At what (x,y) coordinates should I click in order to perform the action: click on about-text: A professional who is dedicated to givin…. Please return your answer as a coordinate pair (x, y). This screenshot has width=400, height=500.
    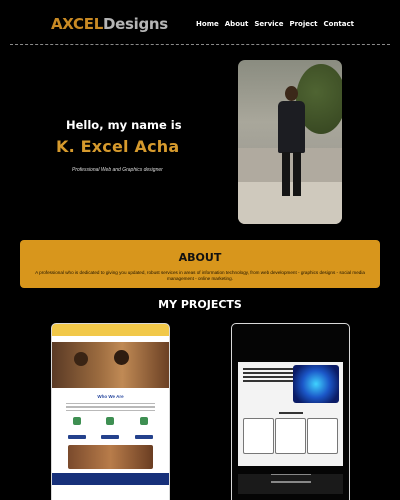
    Looking at the image, I should click on (200, 276).